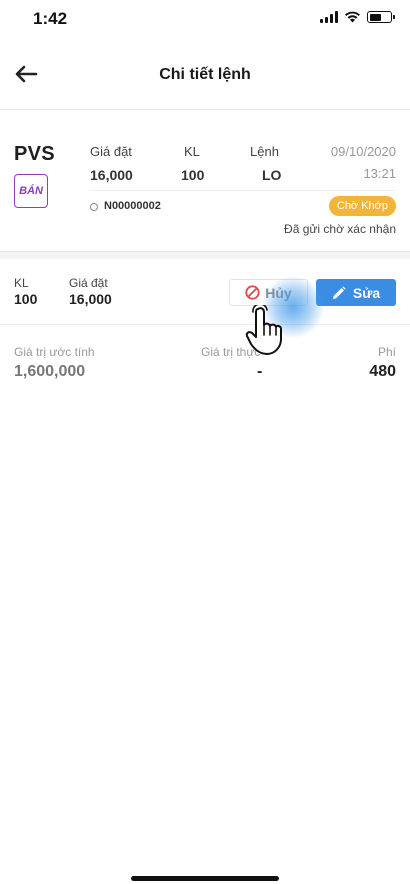 This screenshot has width=410, height=884. I want to click on prohibited-icon, so click(252, 292).